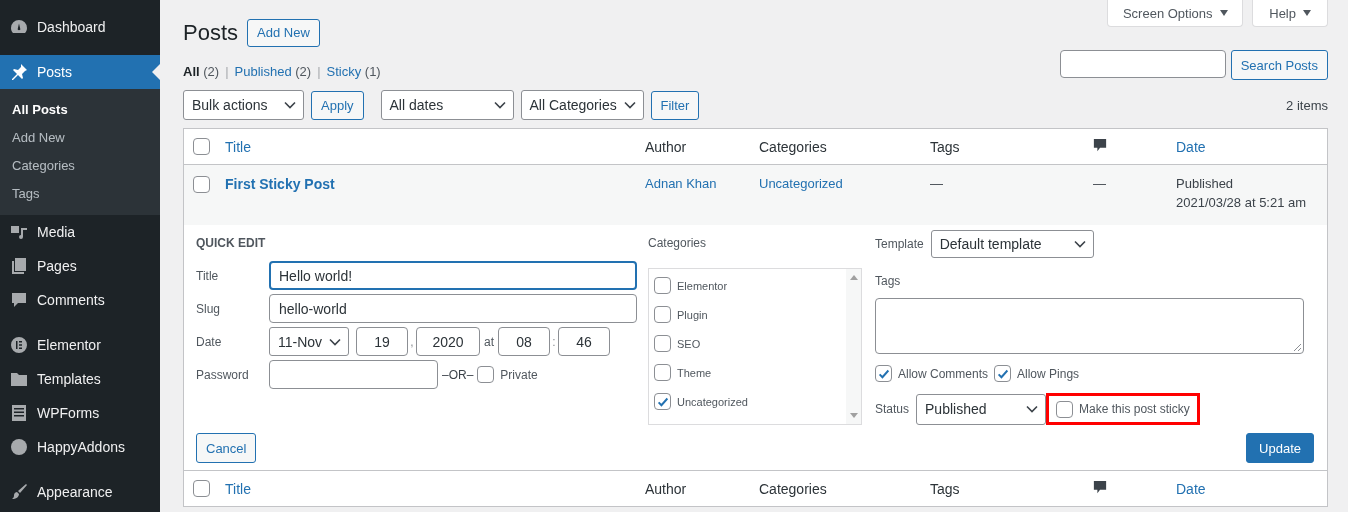 This screenshot has width=1348, height=512. I want to click on caret-icon, so click(1223, 13).